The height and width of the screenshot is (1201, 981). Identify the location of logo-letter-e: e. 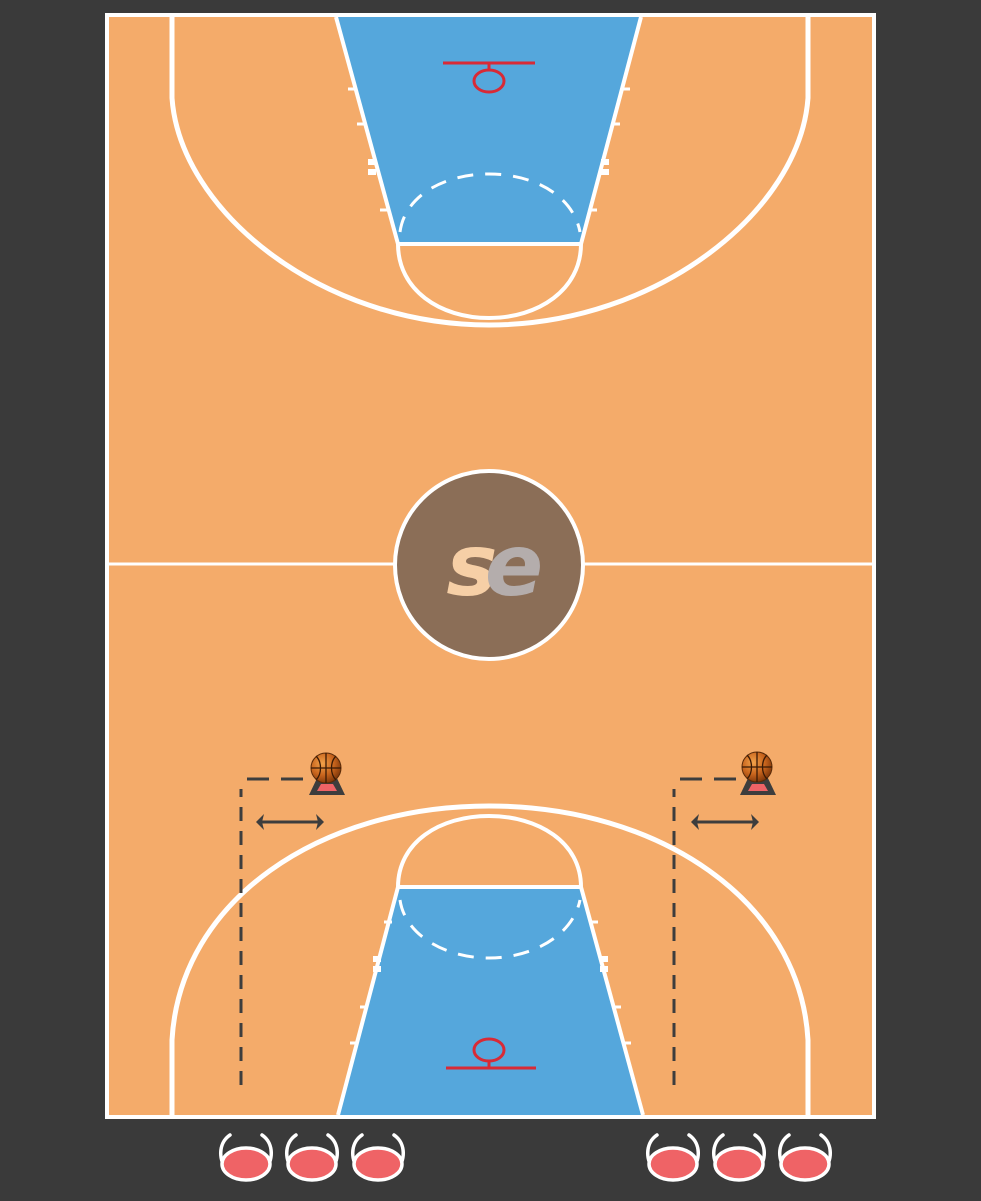
(514, 566).